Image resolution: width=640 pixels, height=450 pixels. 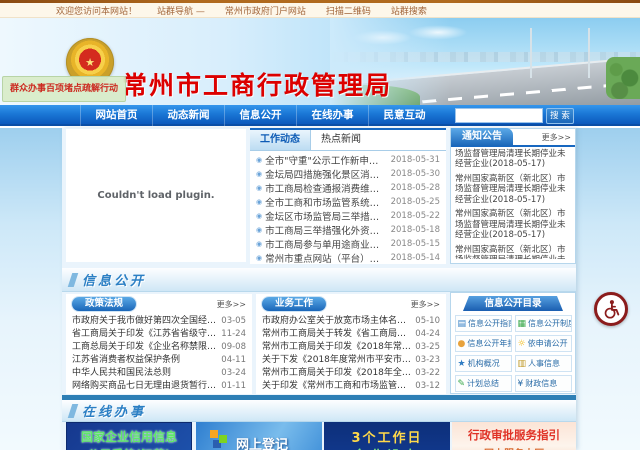 I want to click on news-item: ◉ 金坛局四措施强化景区消费维权工作 2018-05-30, so click(x=348, y=174).